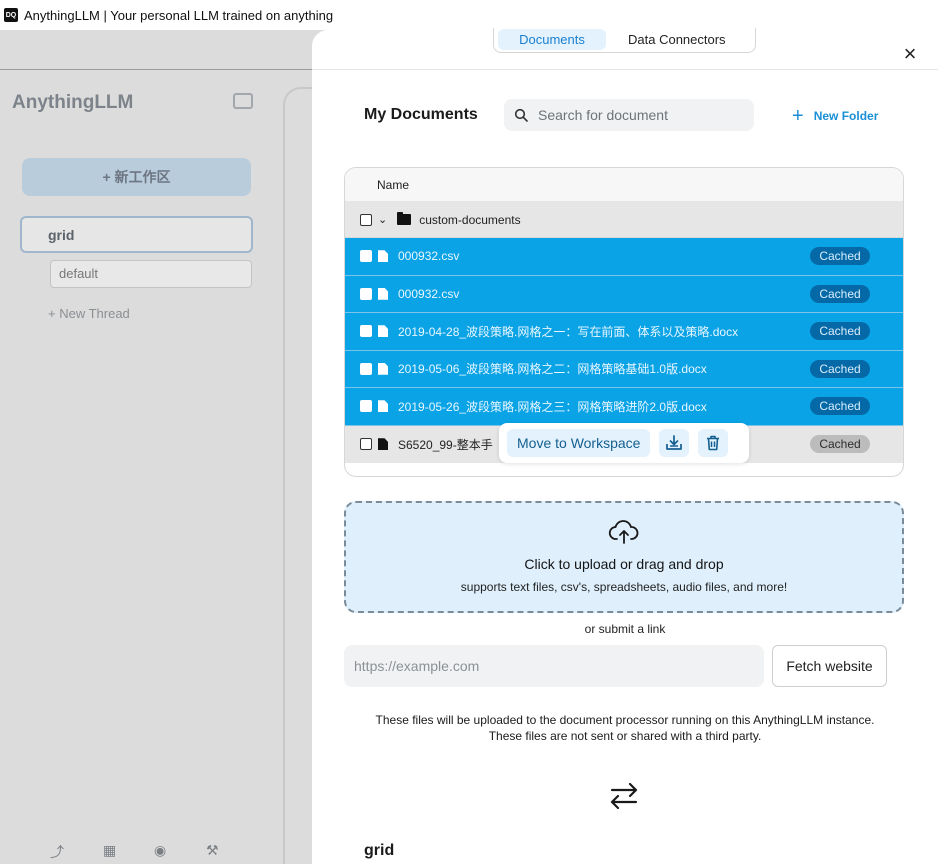 Image resolution: width=938 pixels, height=864 pixels. I want to click on thread-item: default, so click(151, 274).